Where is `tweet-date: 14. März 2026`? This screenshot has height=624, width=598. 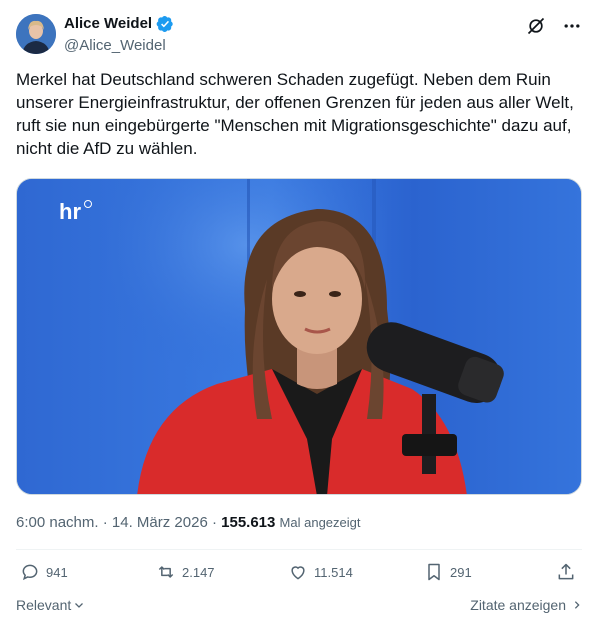 tweet-date: 14. März 2026 is located at coordinates (160, 522).